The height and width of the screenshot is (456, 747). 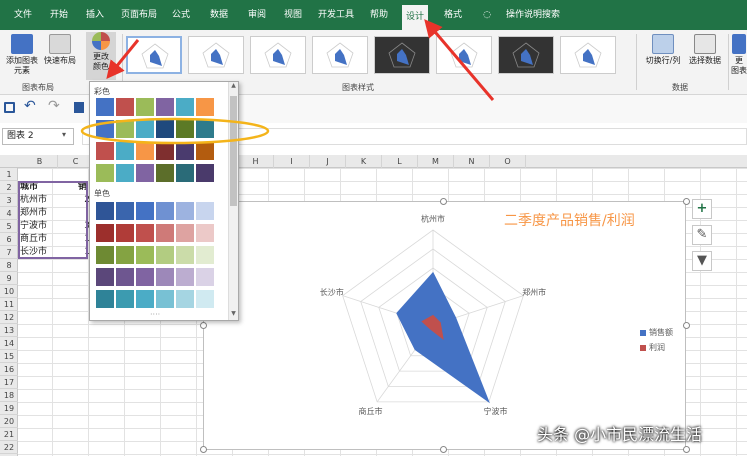 What do you see at coordinates (256, 161) in the screenshot?
I see `column-header: H` at bounding box center [256, 161].